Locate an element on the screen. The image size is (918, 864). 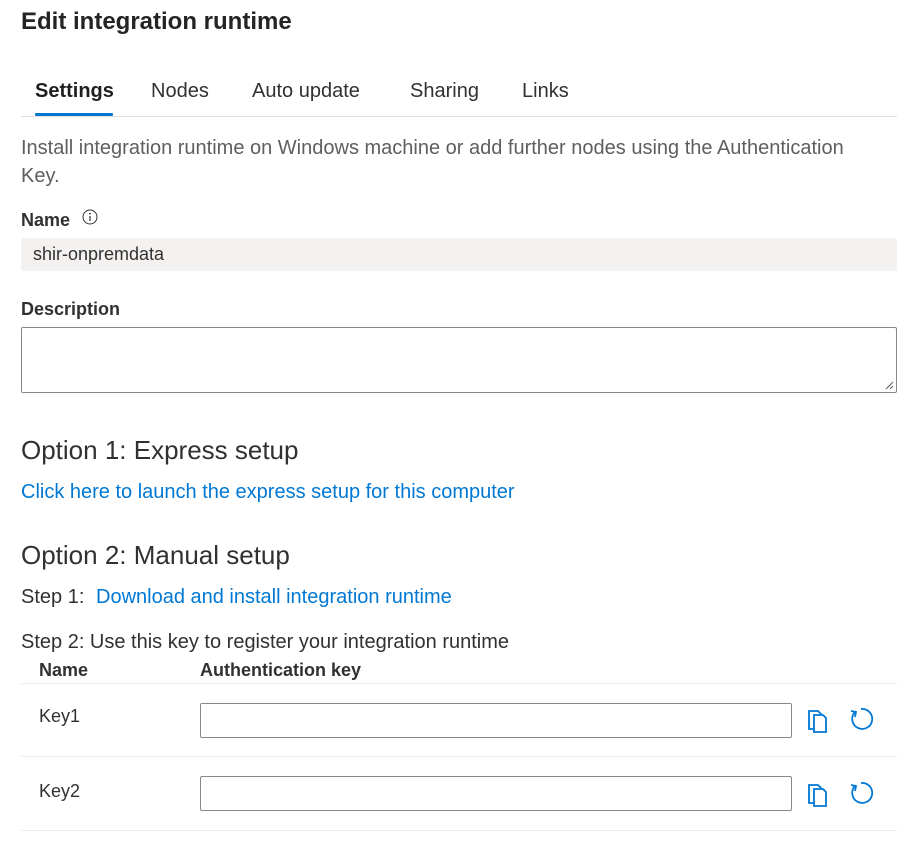
tab-sharing: Sharing is located at coordinates (444, 91).